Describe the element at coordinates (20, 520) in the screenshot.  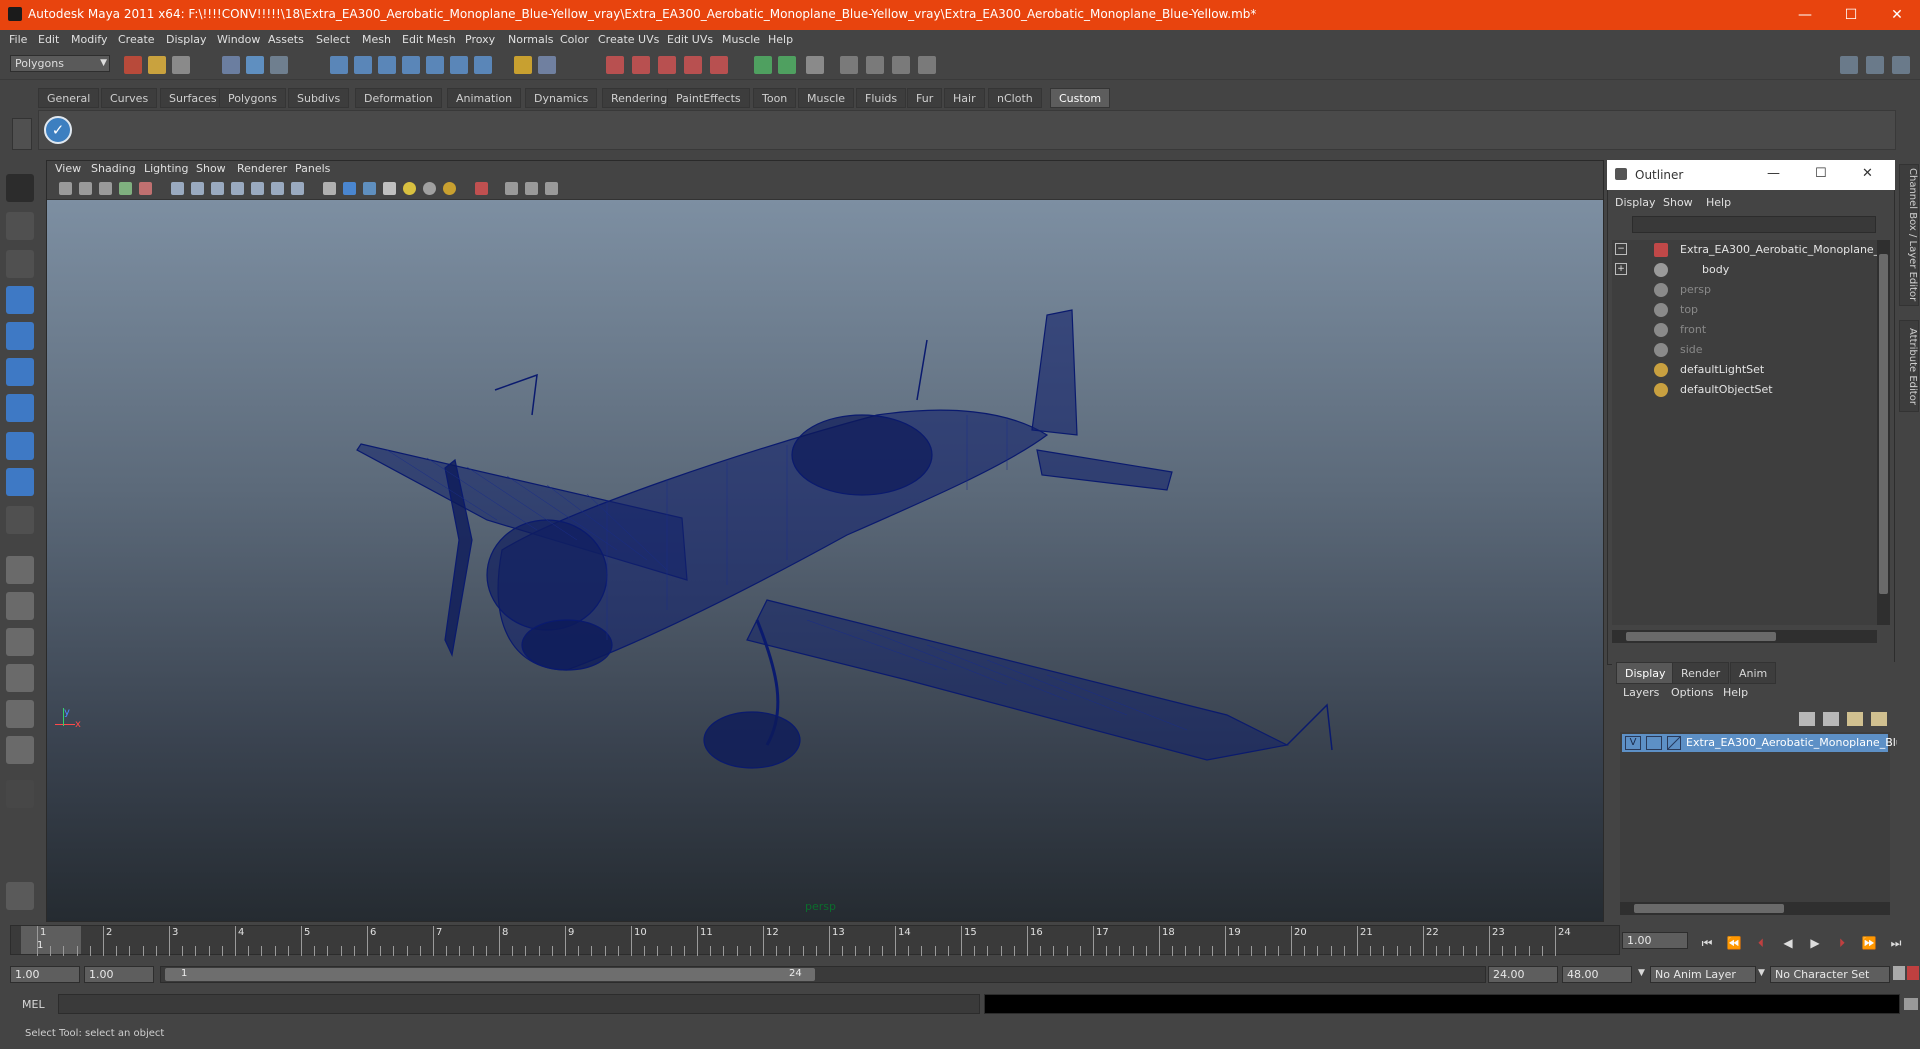
I see `last-tool-icon` at that location.